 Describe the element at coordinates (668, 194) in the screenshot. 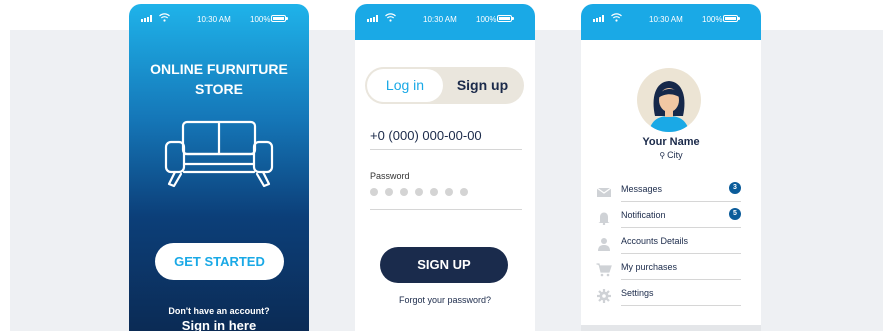

I see `menu-item-messages: Messages 3` at that location.